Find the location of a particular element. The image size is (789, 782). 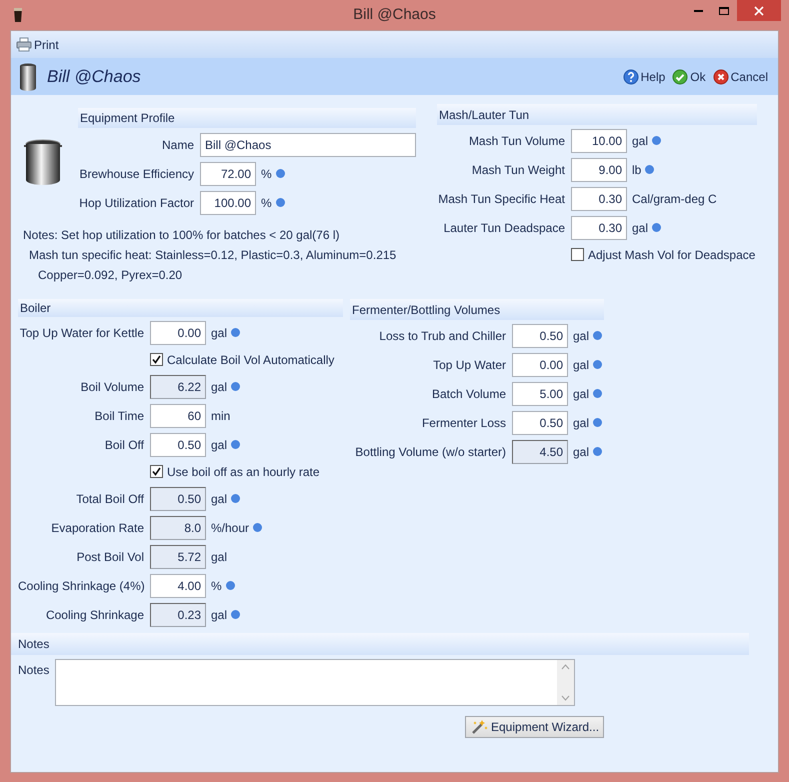

number-field: 10.00 is located at coordinates (599, 140).